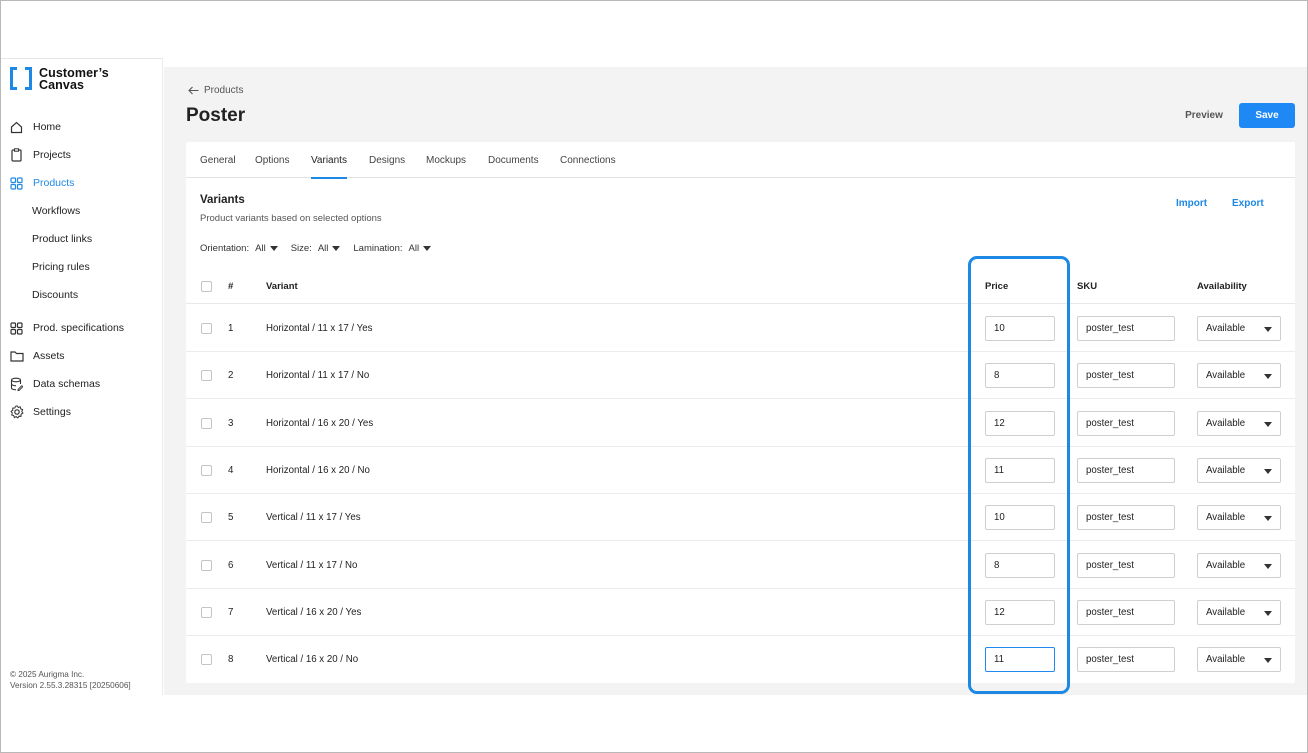  I want to click on sidebar-item-assets: Assets, so click(82, 356).